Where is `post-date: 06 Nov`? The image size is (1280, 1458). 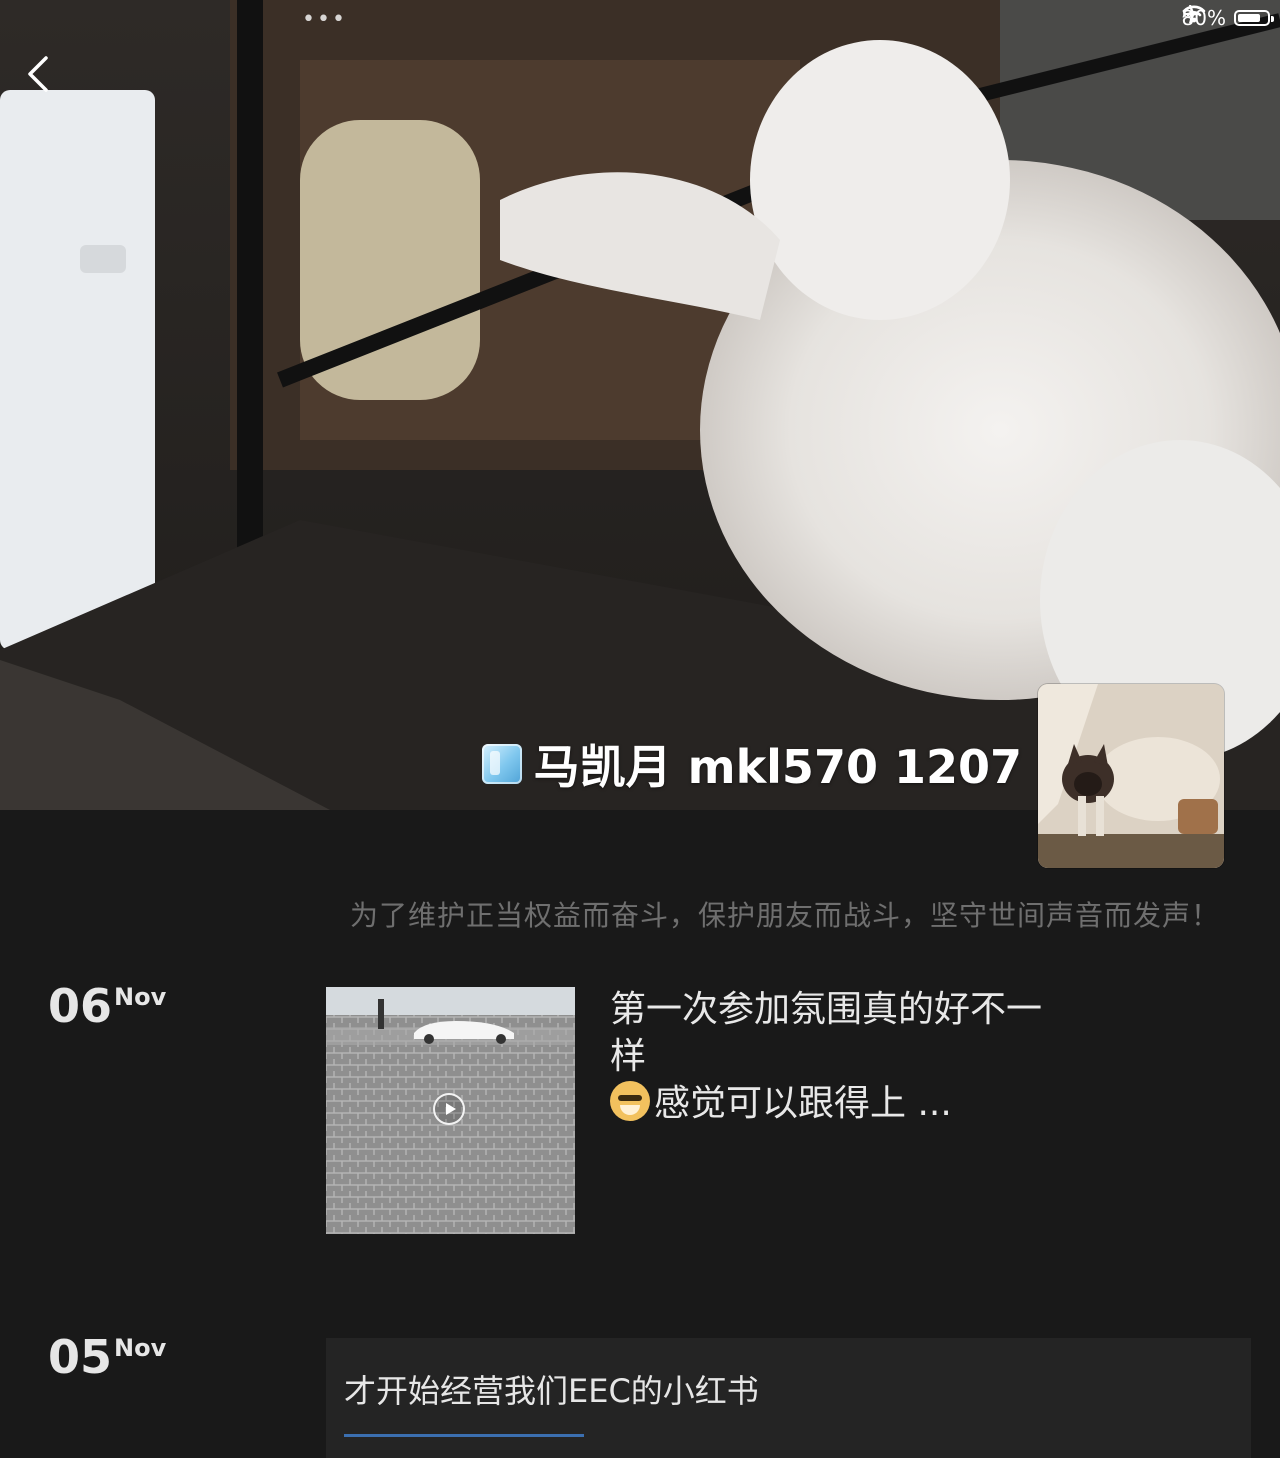 post-date: 06 Nov is located at coordinates (107, 1006).